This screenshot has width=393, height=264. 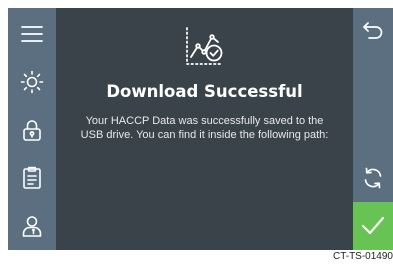 What do you see at coordinates (373, 129) in the screenshot?
I see `right-bar` at bounding box center [373, 129].